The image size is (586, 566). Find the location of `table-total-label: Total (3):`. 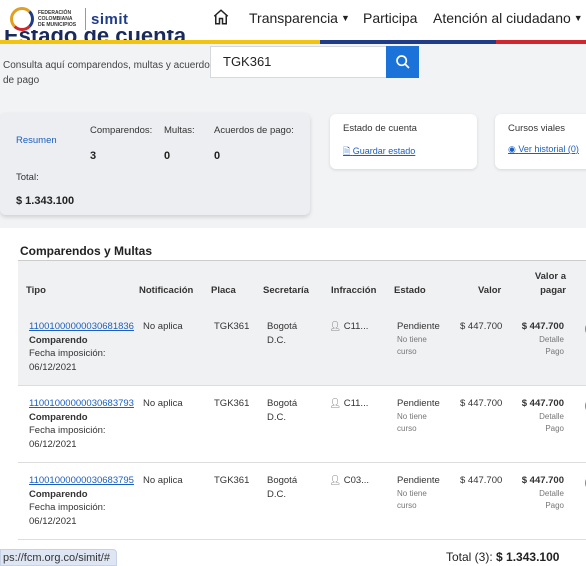

table-total-label: Total (3): is located at coordinates (469, 557).